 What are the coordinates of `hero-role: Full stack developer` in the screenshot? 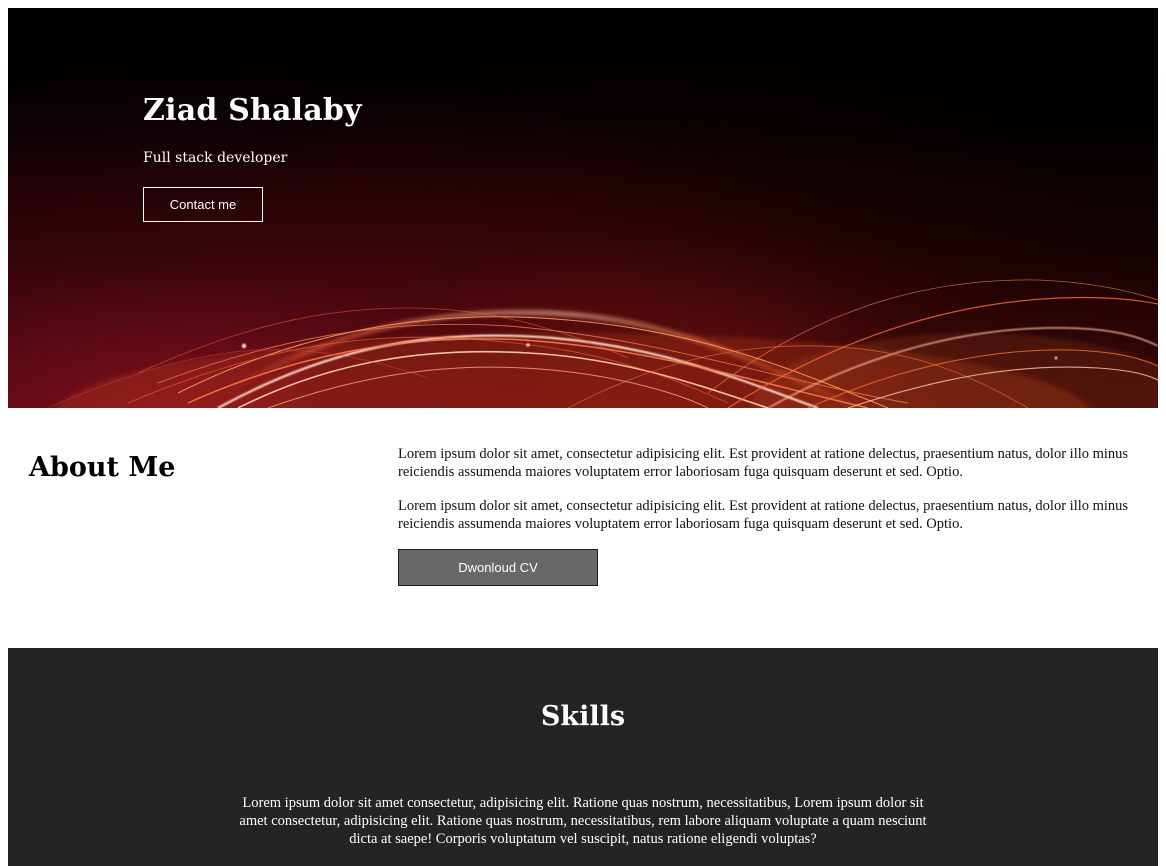 It's located at (215, 158).